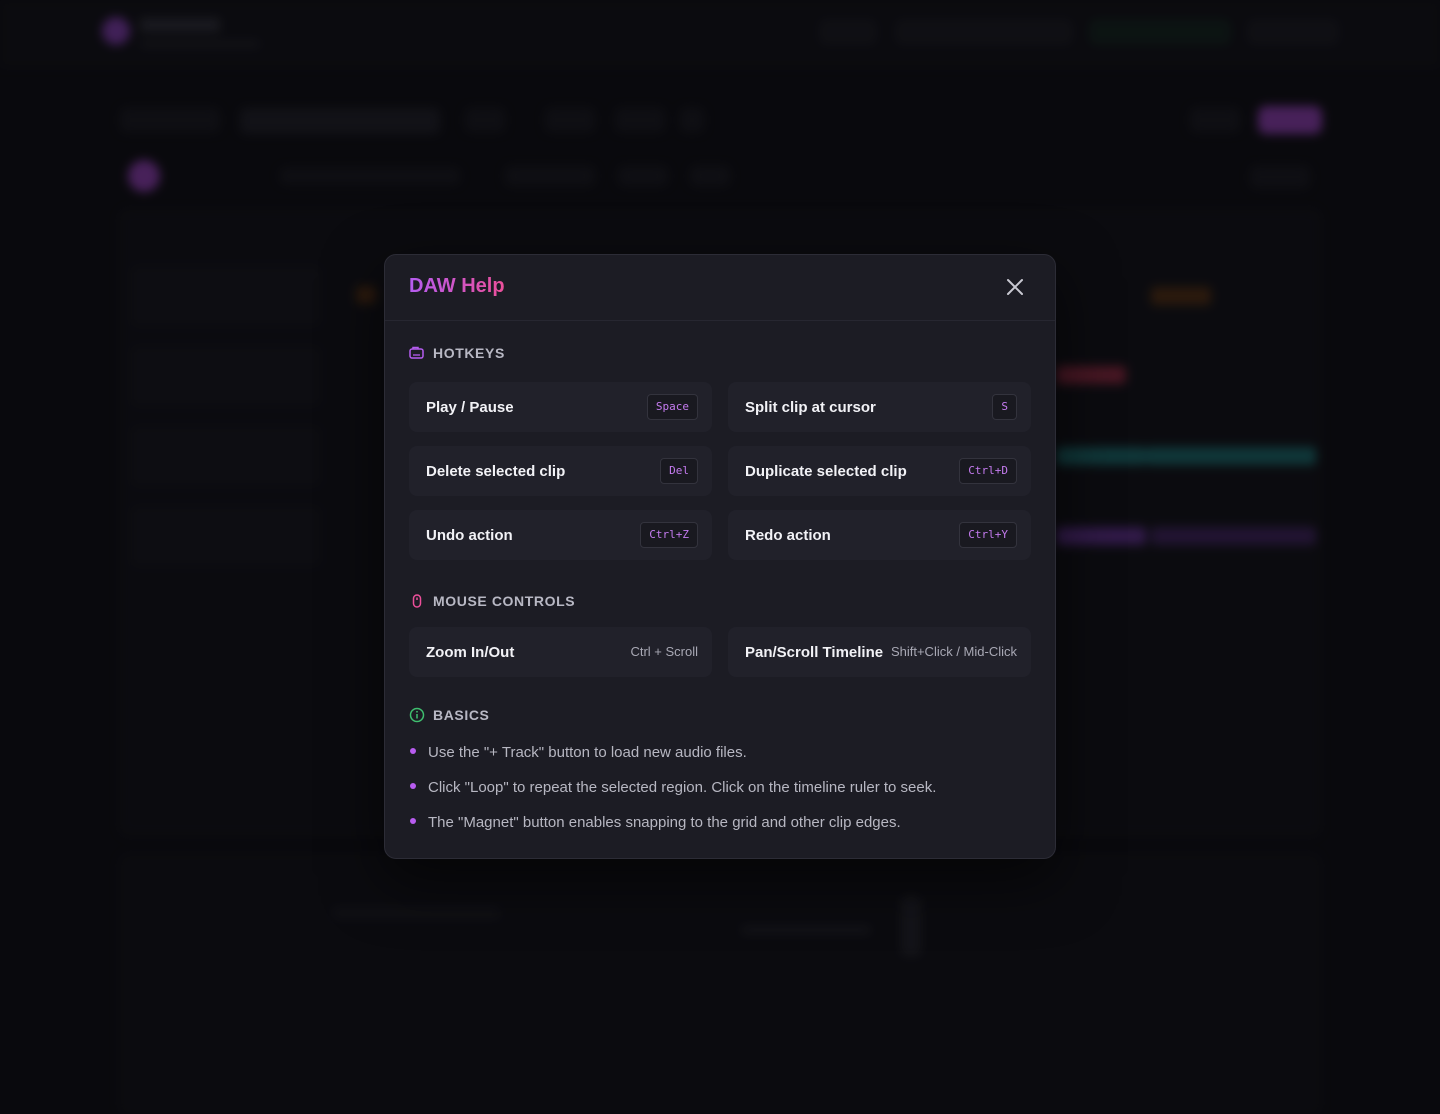 The height and width of the screenshot is (1114, 1440). I want to click on close-icon, so click(1015, 287).